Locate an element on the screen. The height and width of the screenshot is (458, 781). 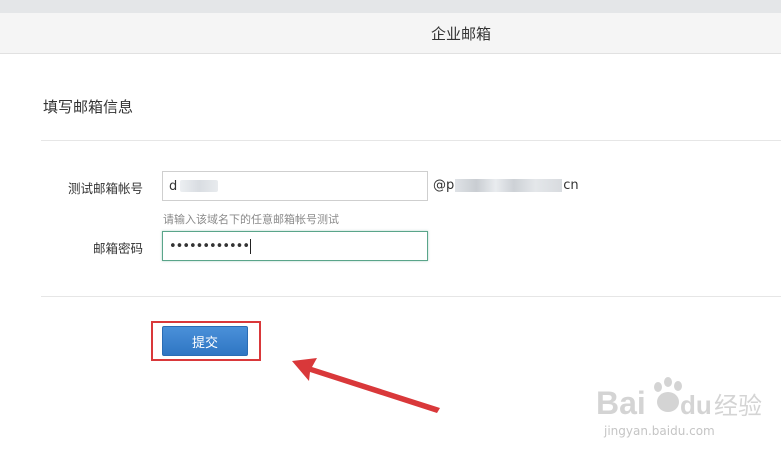
paw-icon is located at coordinates (668, 394).